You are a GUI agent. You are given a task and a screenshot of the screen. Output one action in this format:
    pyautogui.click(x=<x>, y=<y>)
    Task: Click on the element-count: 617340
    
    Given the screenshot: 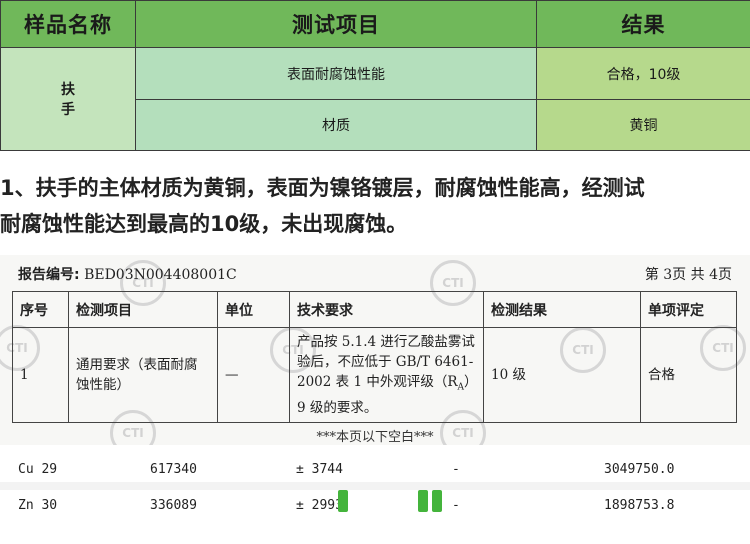 What is the action you would take?
    pyautogui.click(x=173, y=469)
    